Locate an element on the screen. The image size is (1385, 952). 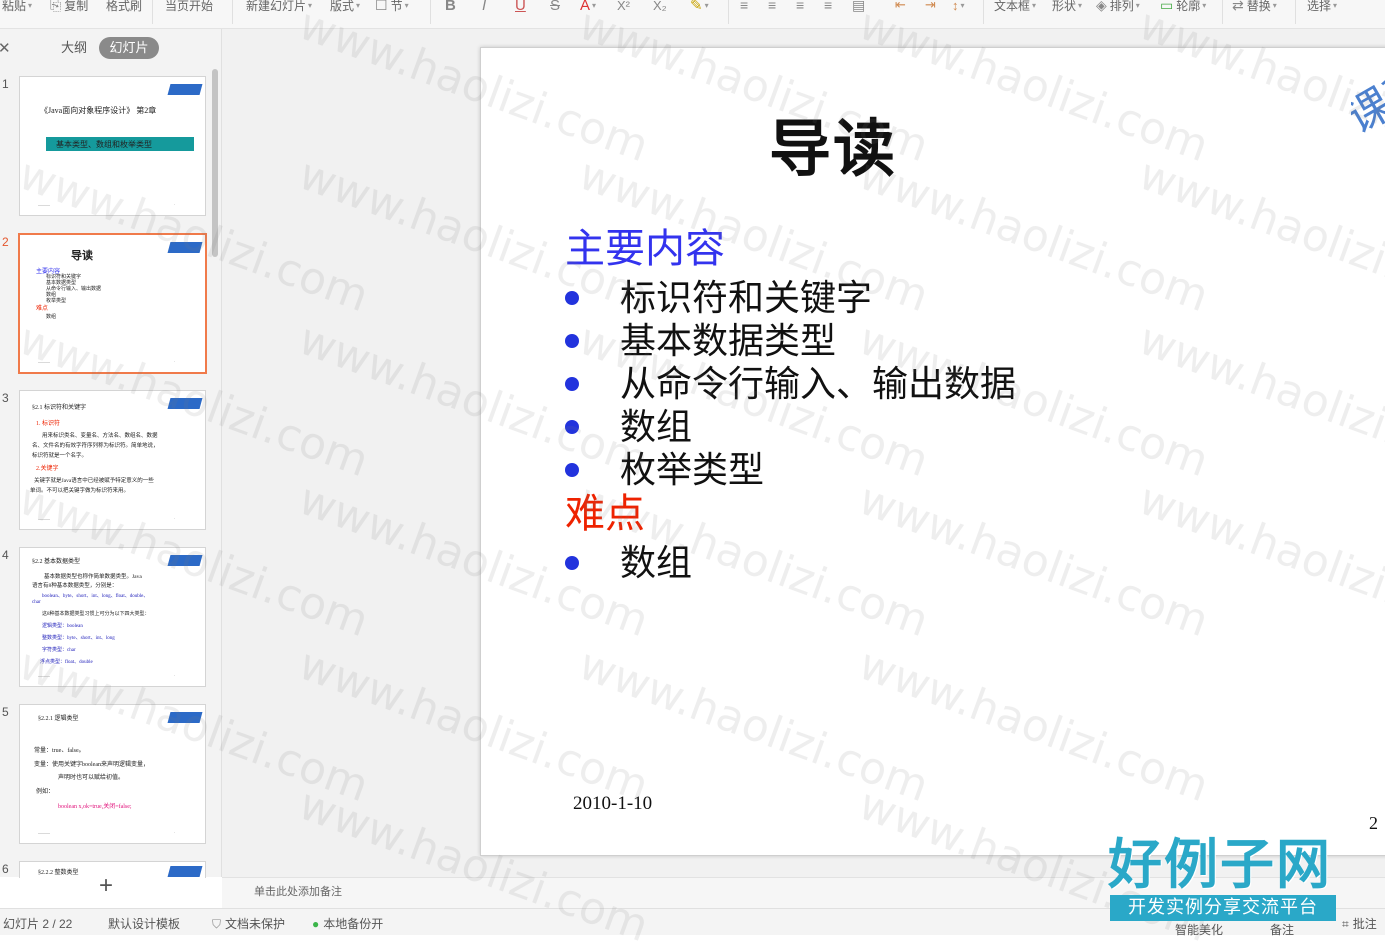
notes-placeholder: 单击此处添加备注 is located at coordinates (298, 891).